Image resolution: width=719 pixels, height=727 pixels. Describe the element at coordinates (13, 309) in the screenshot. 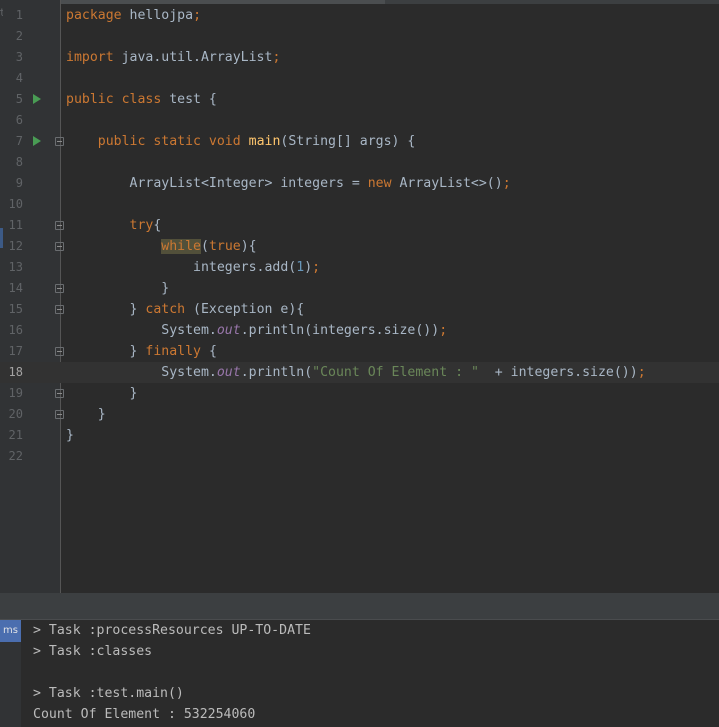

I see `line-number: 15` at that location.